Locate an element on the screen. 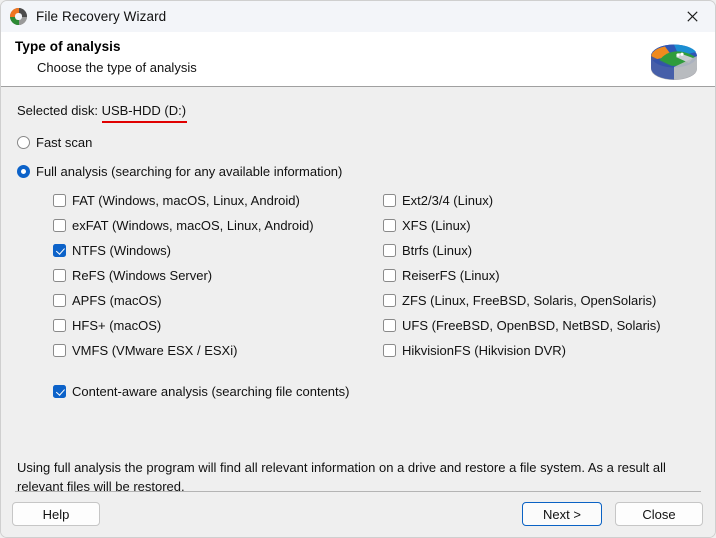  checkbox-label-ufs: UFS (FreeBSD, OpenBSD, NetBSD, Solaris) is located at coordinates (531, 325).